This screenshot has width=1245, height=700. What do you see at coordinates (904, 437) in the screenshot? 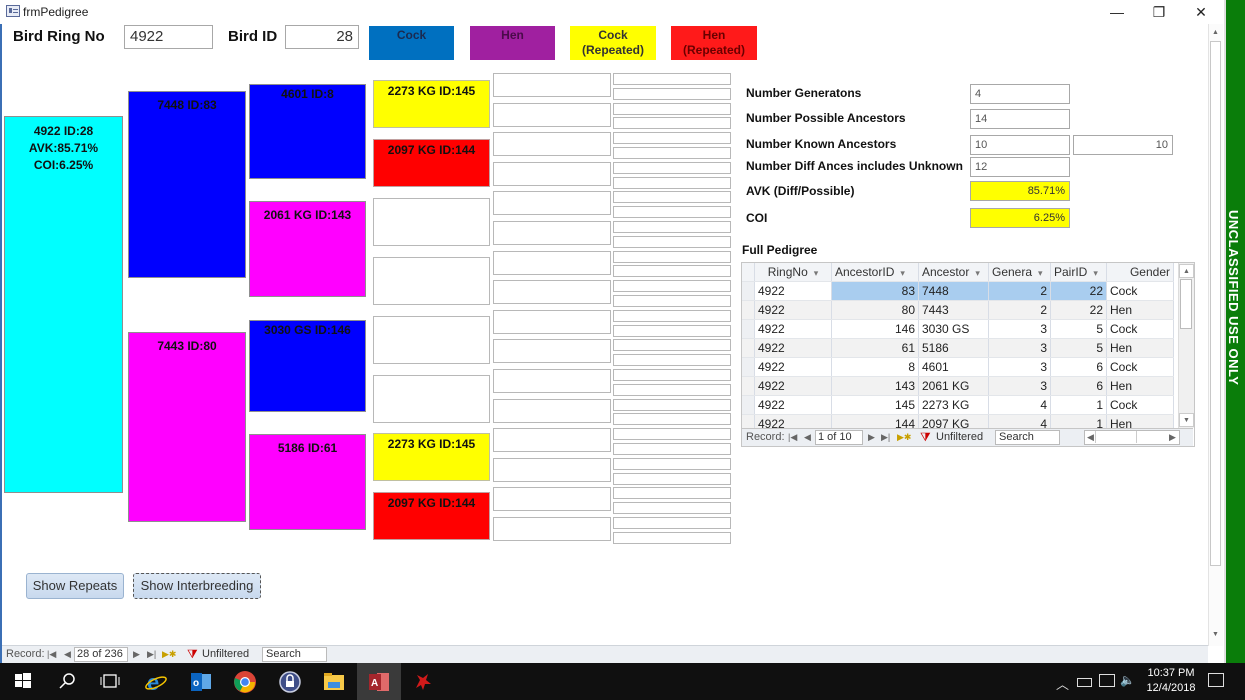
I see `new-record-button: ▶✱` at bounding box center [904, 437].